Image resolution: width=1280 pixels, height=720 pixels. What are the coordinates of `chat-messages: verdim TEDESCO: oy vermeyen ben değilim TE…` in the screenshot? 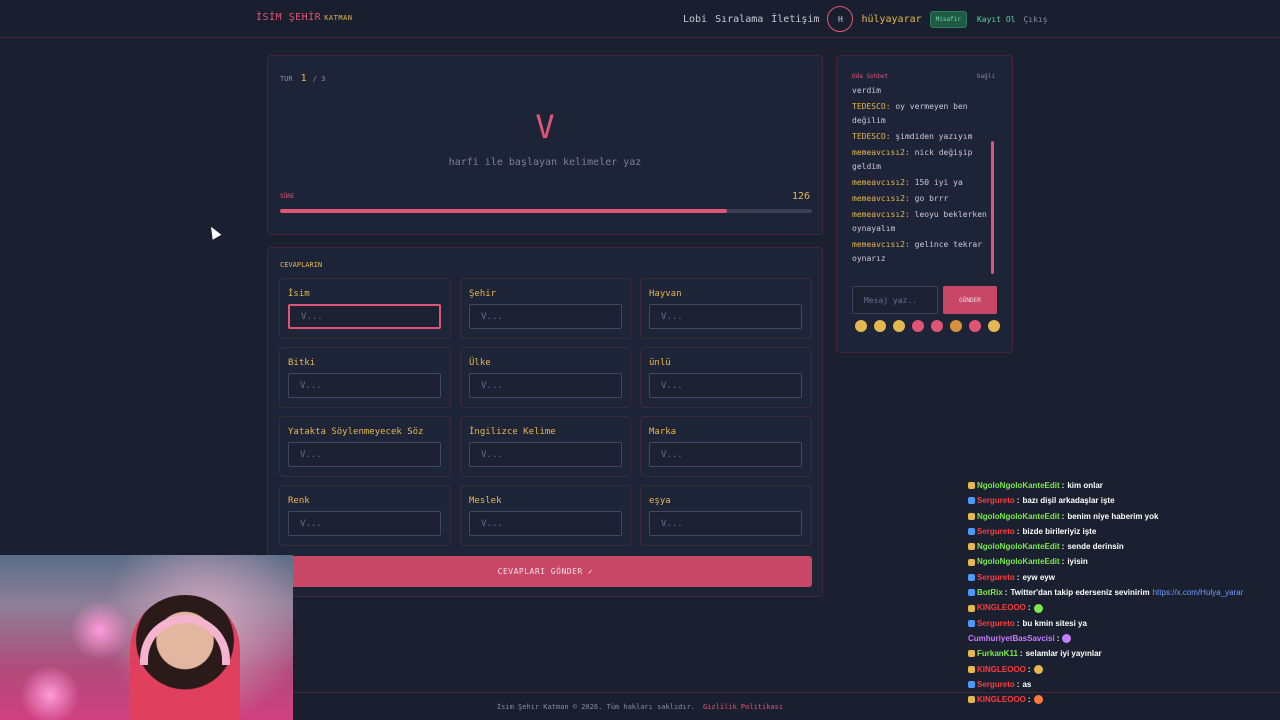 It's located at (925, 181).